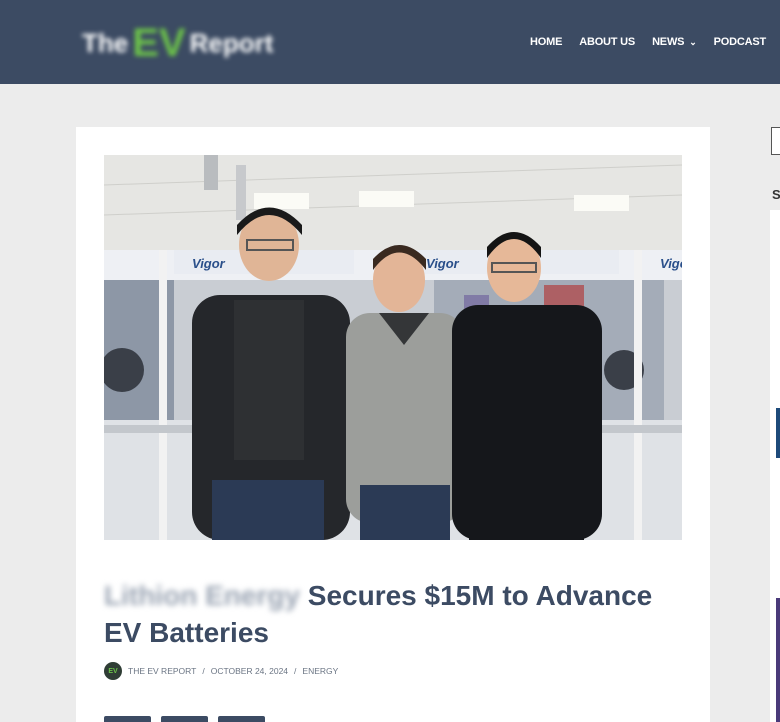  I want to click on nav-item-podcast: PODCAST, so click(740, 42).